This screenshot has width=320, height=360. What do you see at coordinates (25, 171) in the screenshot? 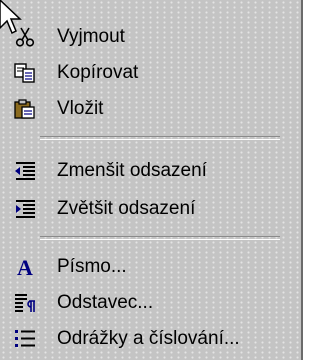
I see `decrease-indent-icon` at bounding box center [25, 171].